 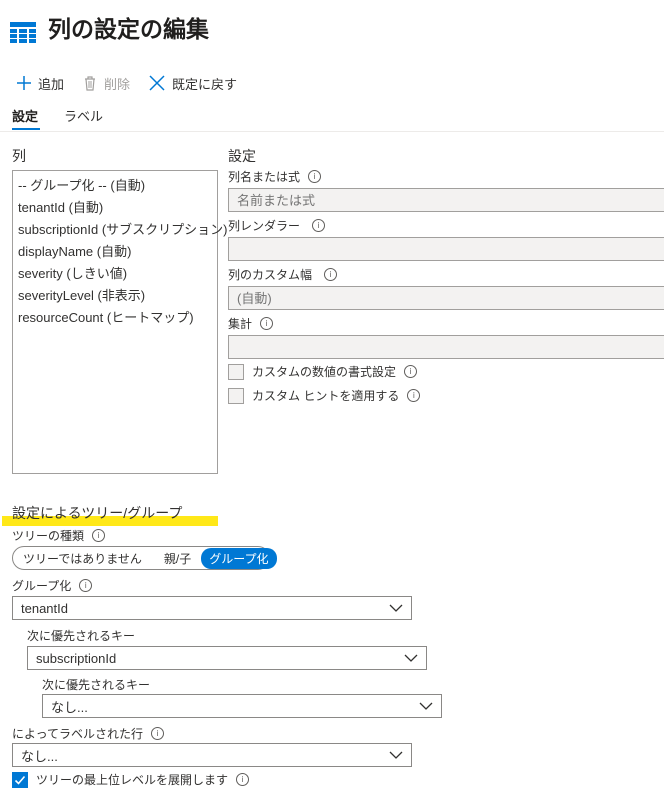 I want to click on plus-icon, so click(x=24, y=83).